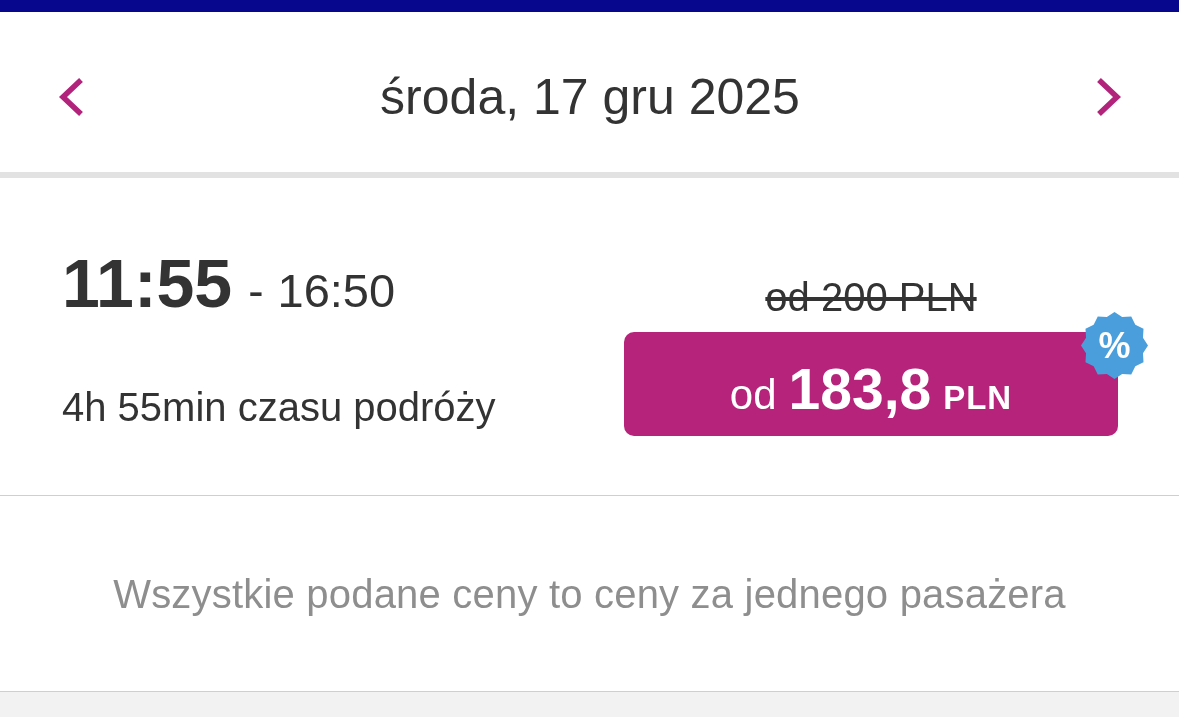  Describe the element at coordinates (871, 297) in the screenshot. I see `old-price: od 200 PLN` at that location.